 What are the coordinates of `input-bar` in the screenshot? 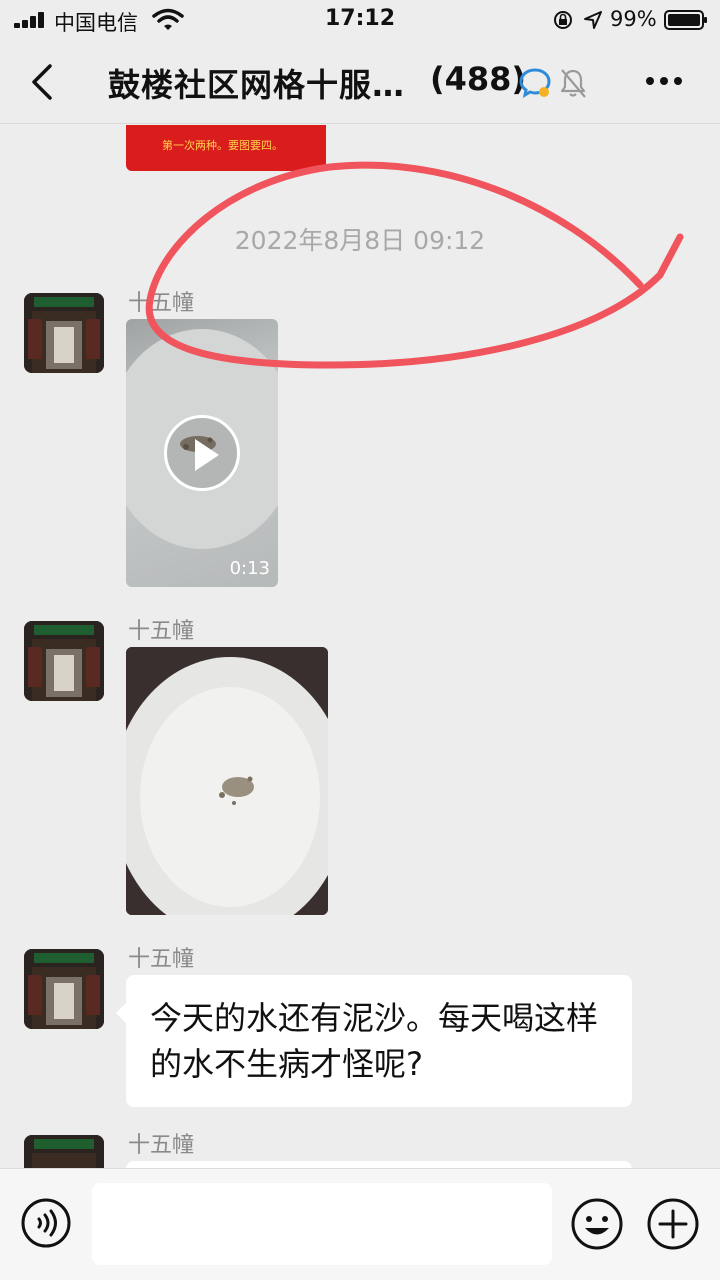 It's located at (360, 1224).